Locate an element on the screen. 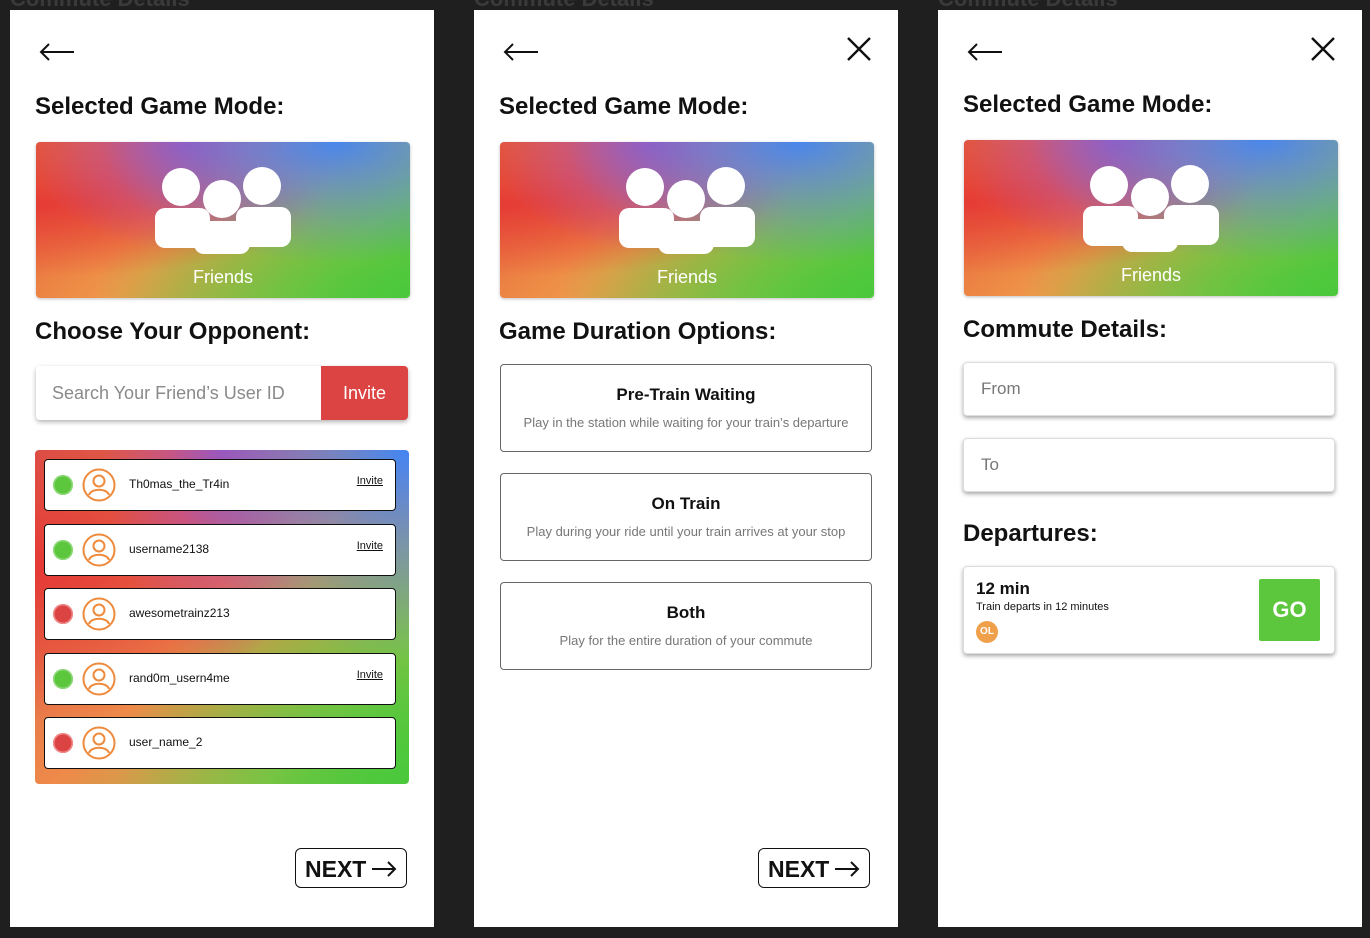 The height and width of the screenshot is (938, 1370). departure-subtitle: Train departs in 12 minutes is located at coordinates (1042, 607).